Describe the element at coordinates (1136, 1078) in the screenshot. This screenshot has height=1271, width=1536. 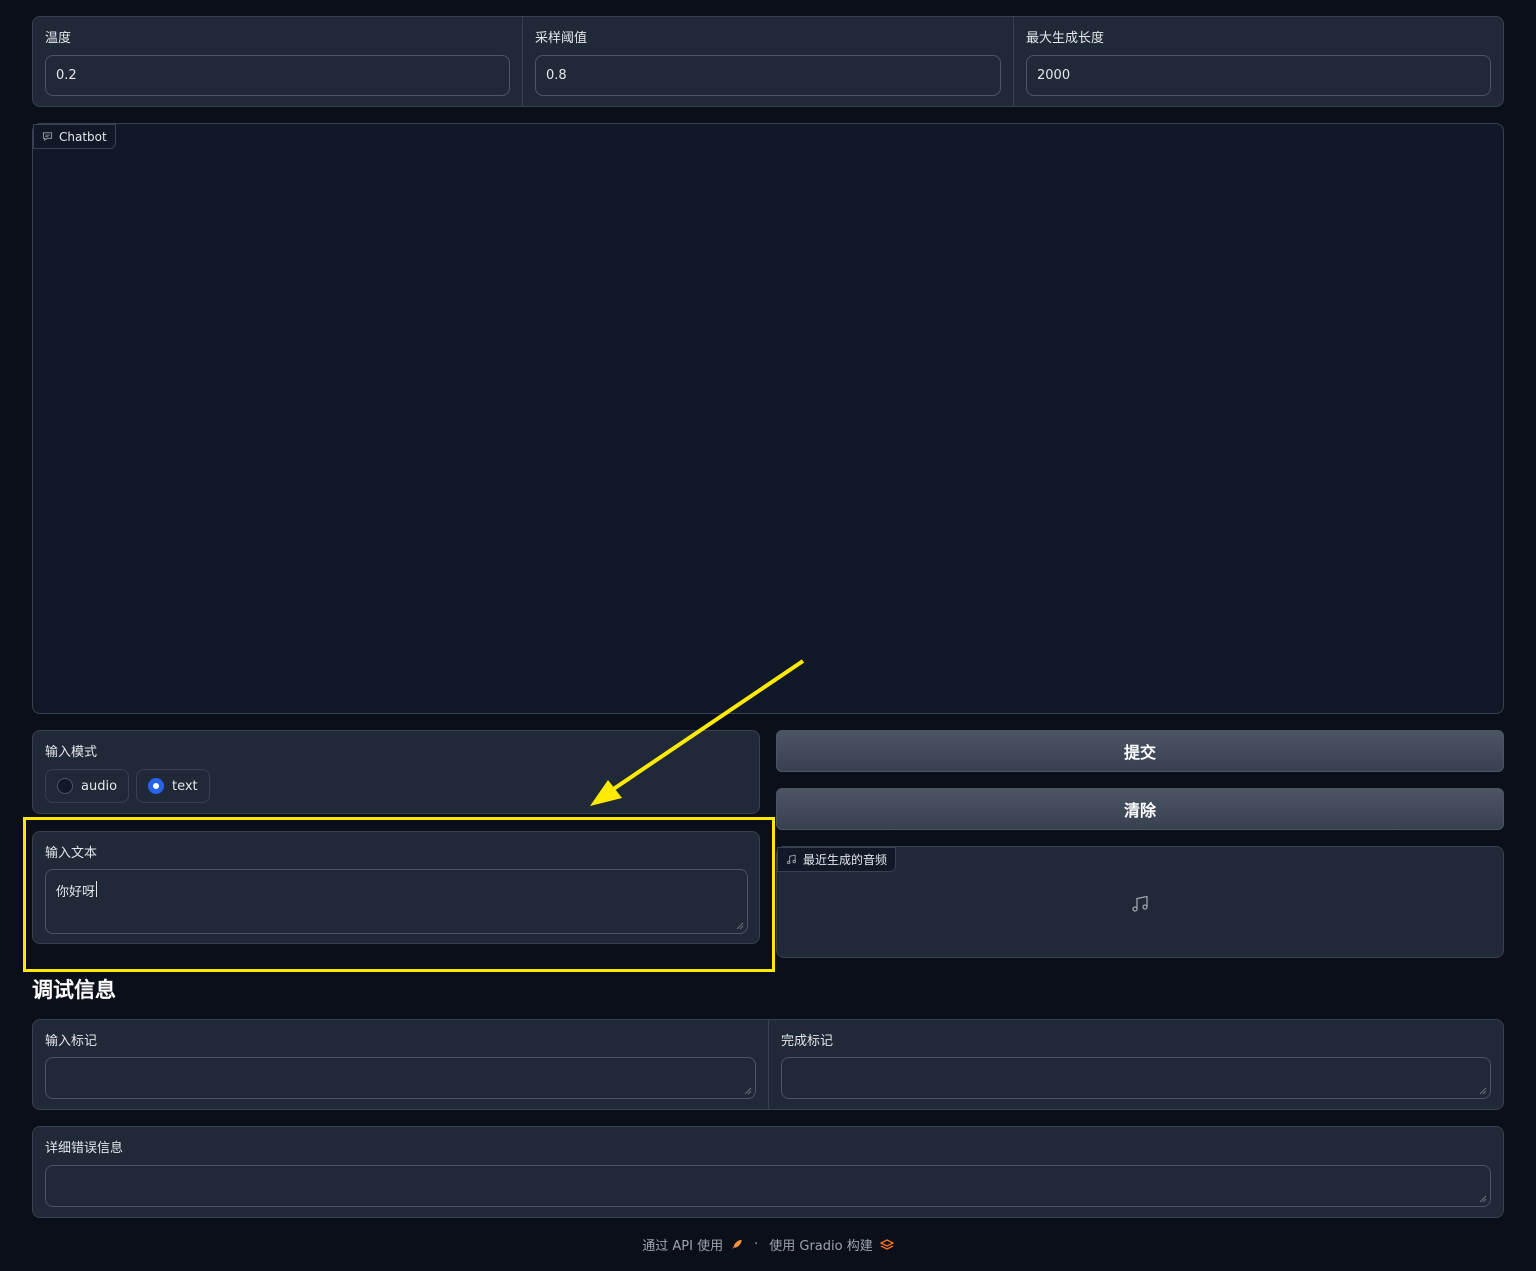
I see `completion-tokens-field` at that location.